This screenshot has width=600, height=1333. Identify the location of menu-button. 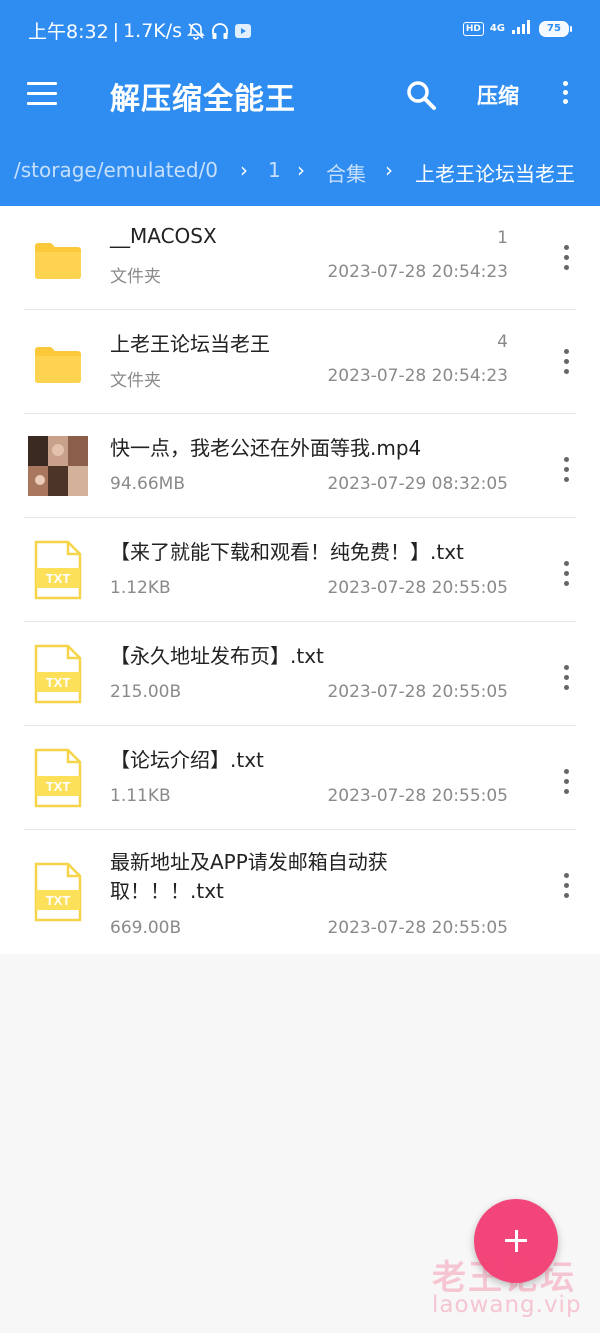
(42, 94).